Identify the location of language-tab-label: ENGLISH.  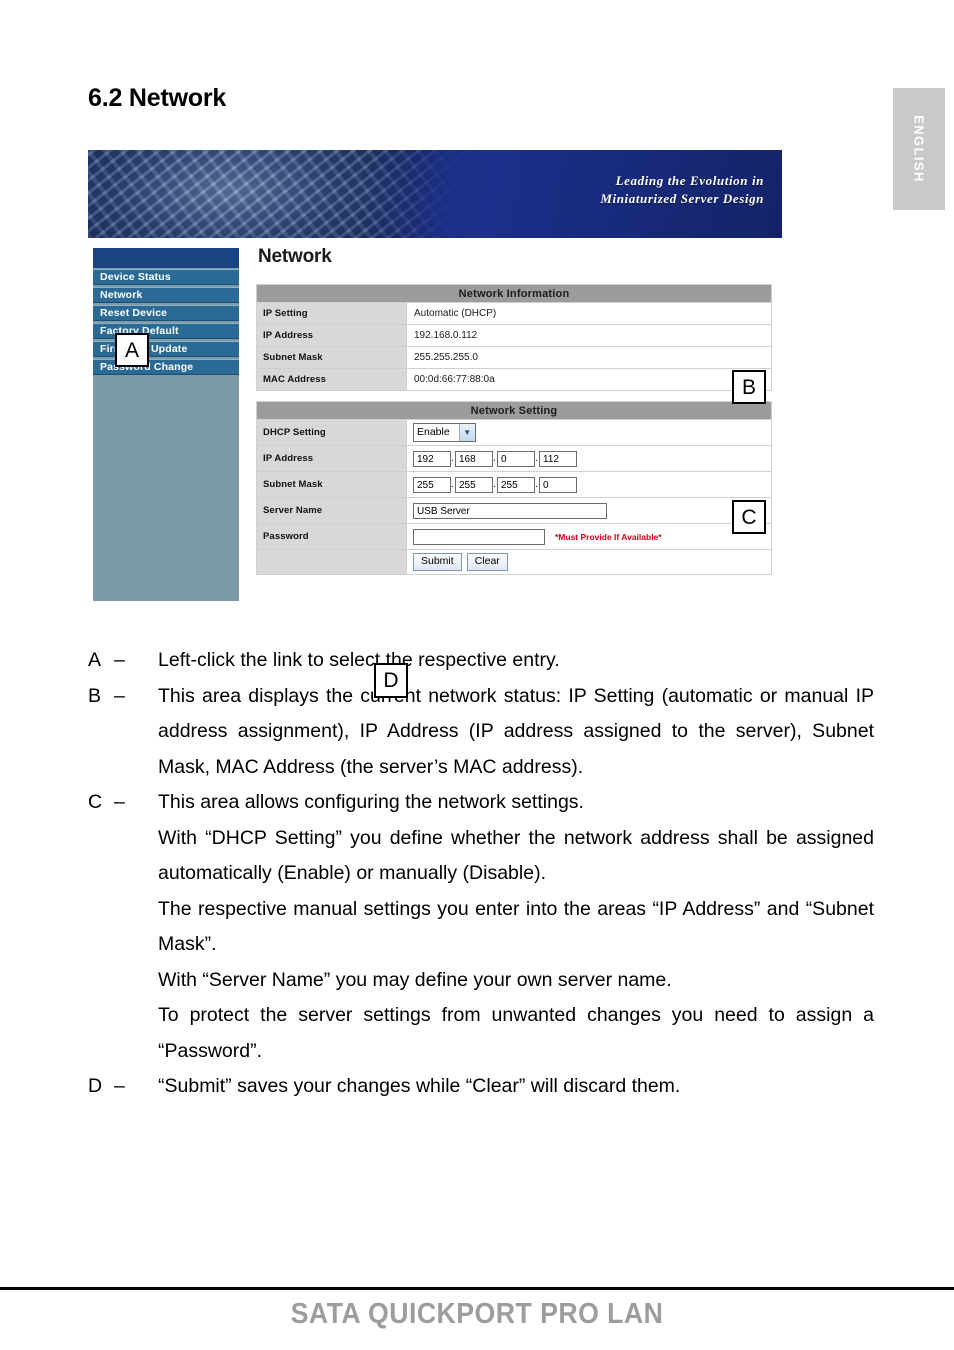
(919, 149).